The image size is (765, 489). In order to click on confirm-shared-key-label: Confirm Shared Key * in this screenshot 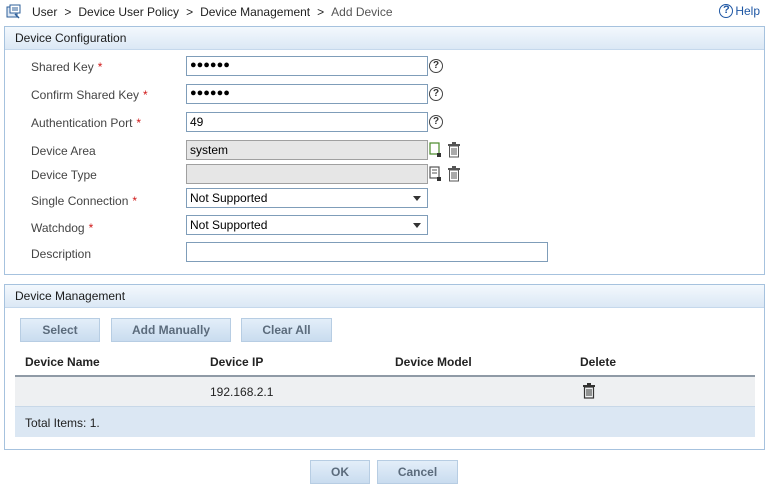, I will do `click(89, 95)`.